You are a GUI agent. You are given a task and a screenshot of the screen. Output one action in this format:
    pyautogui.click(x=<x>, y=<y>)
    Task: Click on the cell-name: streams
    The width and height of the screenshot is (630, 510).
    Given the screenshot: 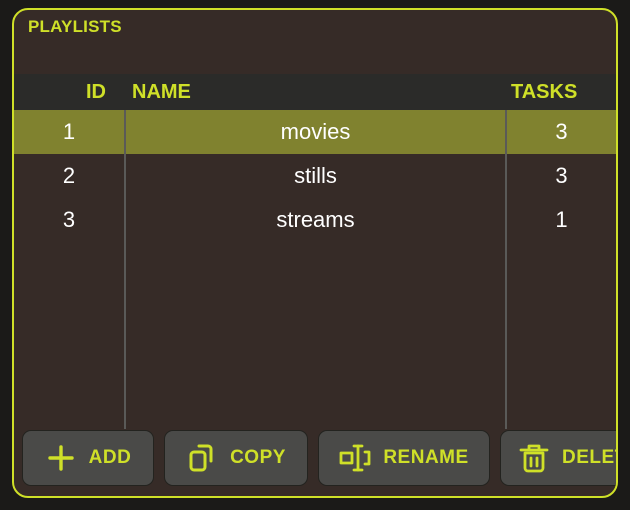 What is the action you would take?
    pyautogui.click(x=315, y=219)
    